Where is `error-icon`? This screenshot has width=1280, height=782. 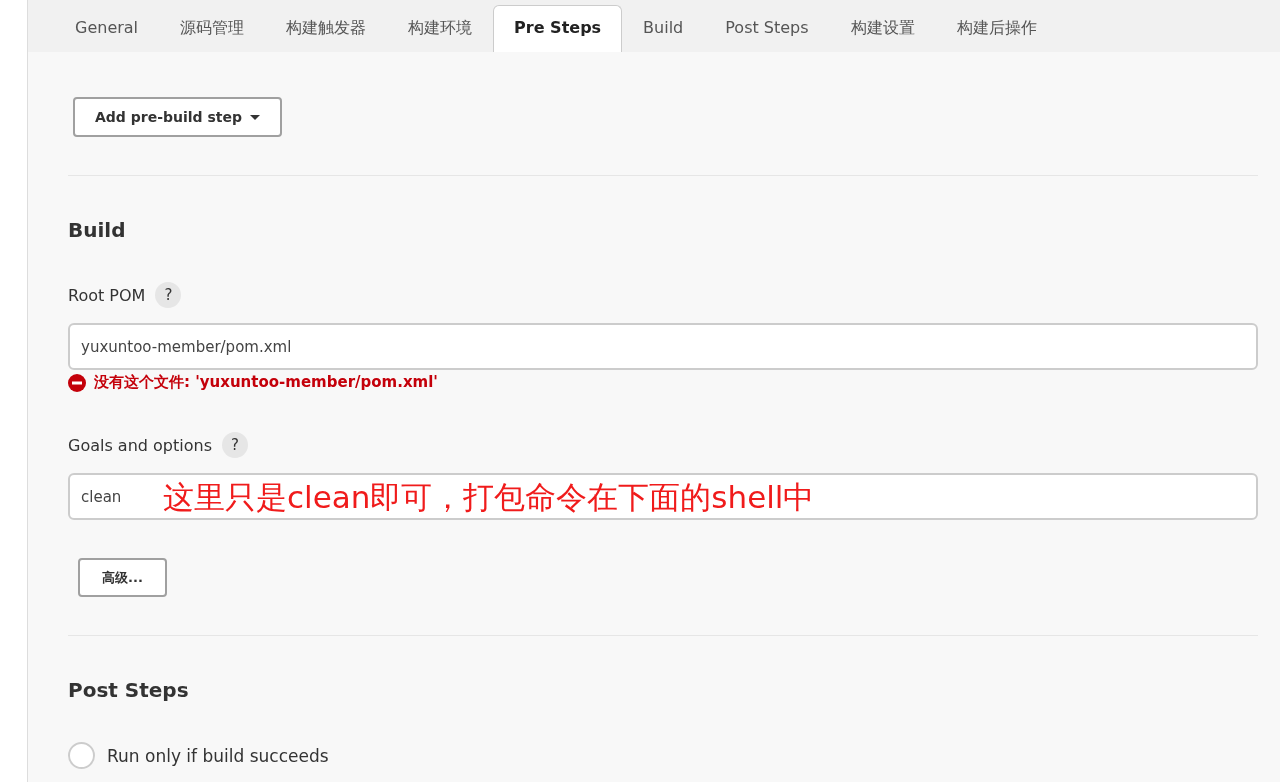 error-icon is located at coordinates (77, 382).